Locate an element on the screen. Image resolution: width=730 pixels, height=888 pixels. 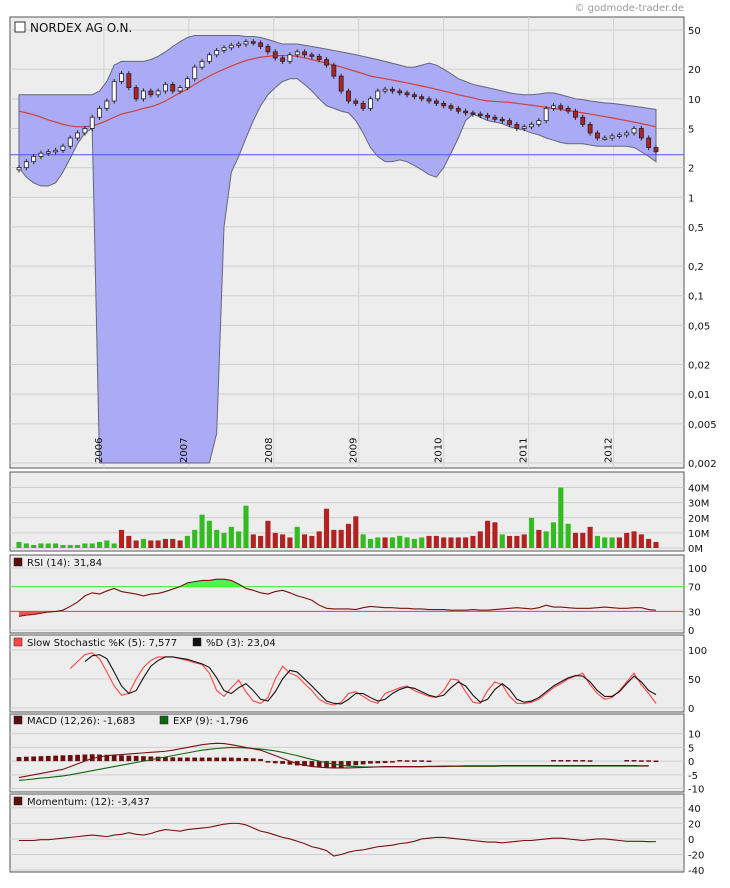
year-label: 2010 is located at coordinates (439, 450).